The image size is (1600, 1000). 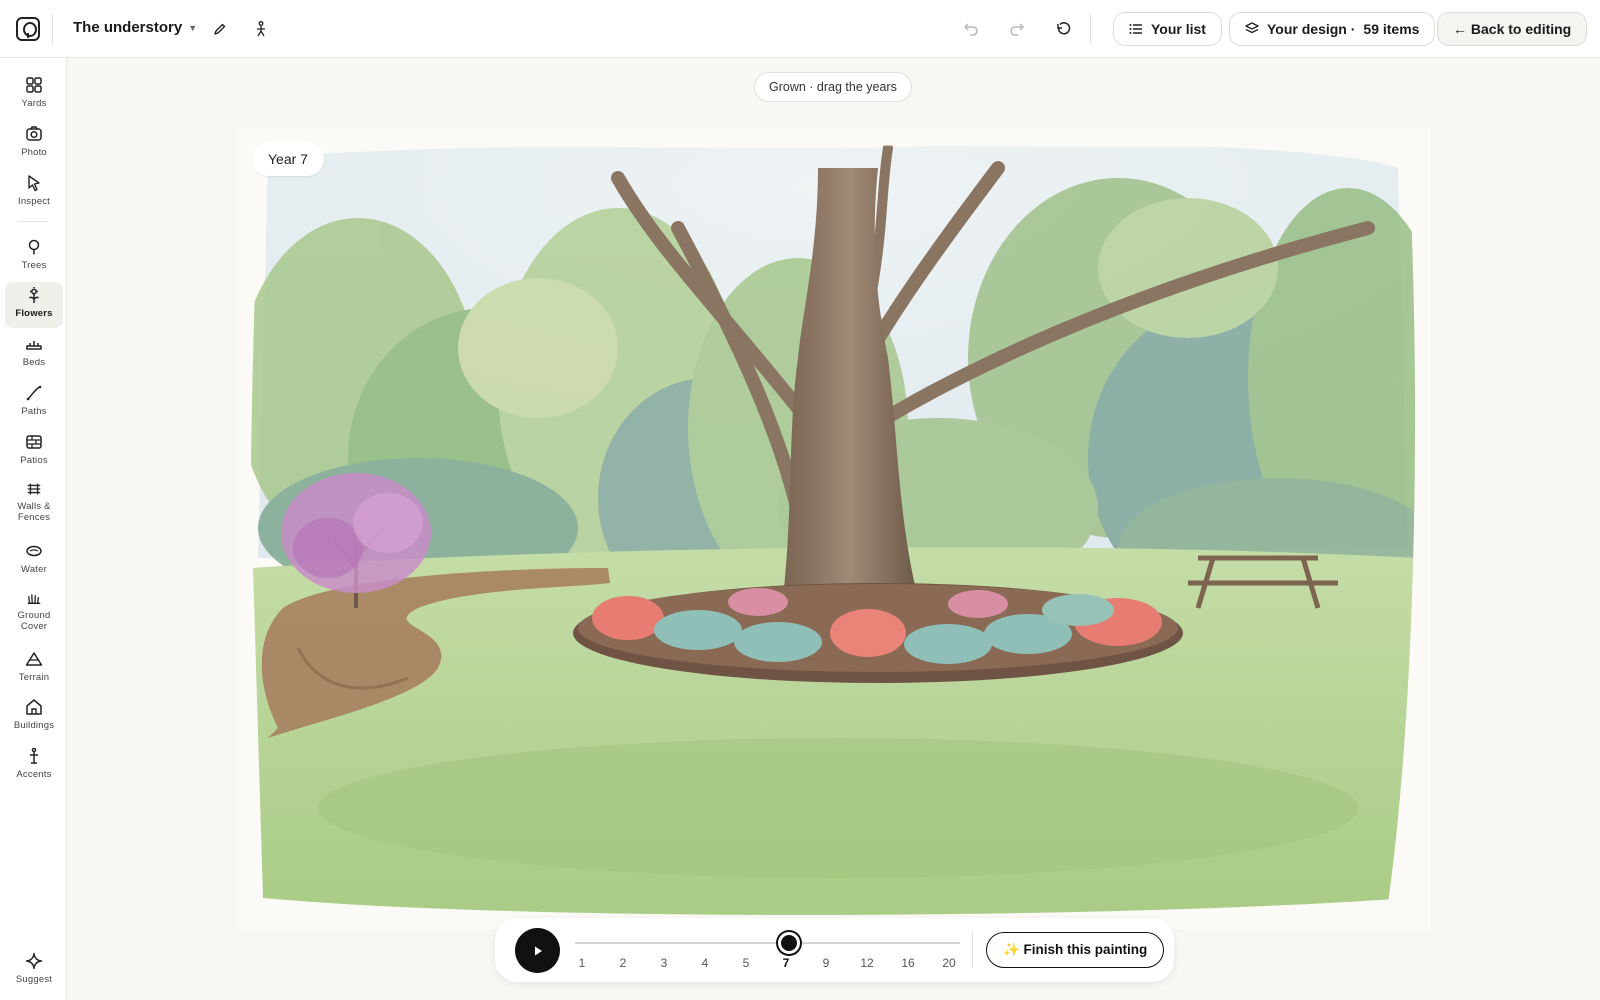 I want to click on flower-icon, so click(x=34, y=295).